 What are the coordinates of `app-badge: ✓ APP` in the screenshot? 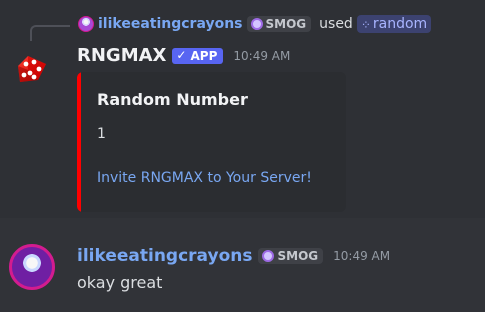 It's located at (198, 55).